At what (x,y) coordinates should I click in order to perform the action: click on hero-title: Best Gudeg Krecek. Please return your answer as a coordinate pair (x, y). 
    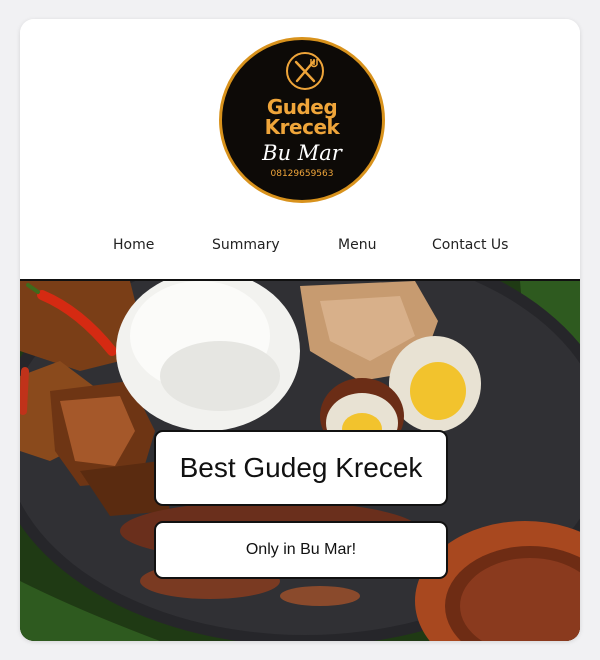
    Looking at the image, I should click on (301, 468).